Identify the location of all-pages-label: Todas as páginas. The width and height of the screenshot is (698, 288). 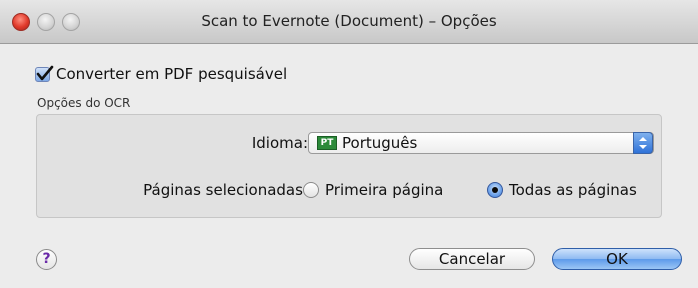
(573, 190).